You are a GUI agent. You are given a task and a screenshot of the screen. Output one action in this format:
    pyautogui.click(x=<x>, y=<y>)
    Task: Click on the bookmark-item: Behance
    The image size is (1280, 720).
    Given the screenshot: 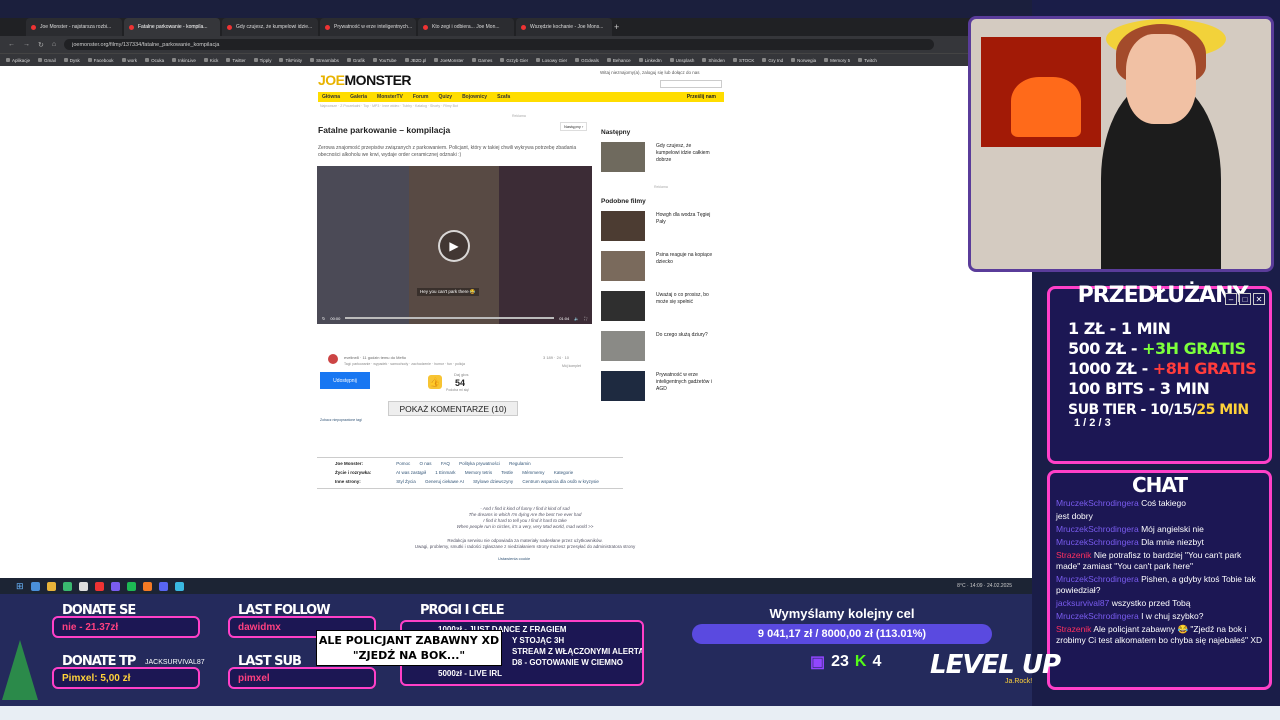 What is the action you would take?
    pyautogui.click(x=619, y=60)
    